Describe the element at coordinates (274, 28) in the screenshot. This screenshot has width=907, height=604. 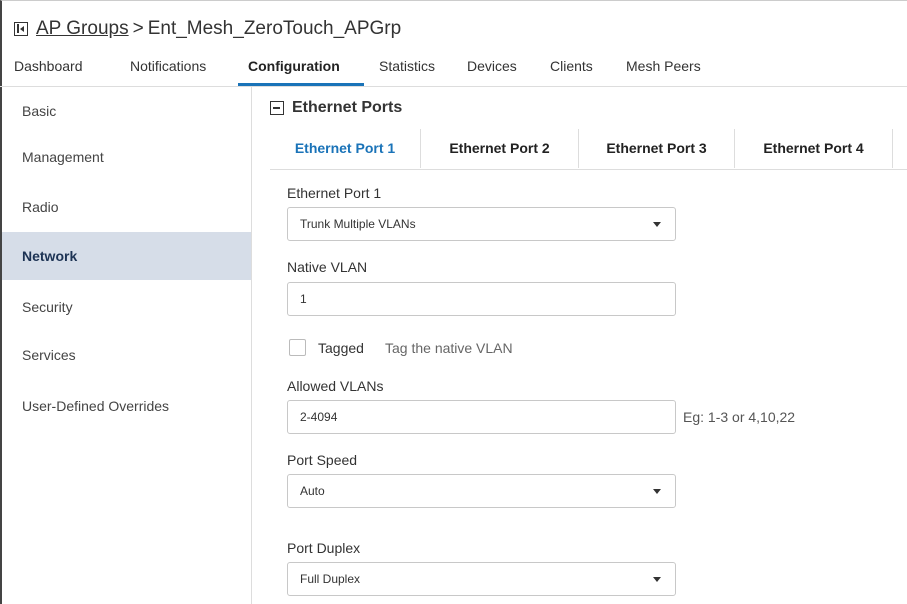
I see `page-title: Ent_Mesh_ZeroTouch_APGrp` at that location.